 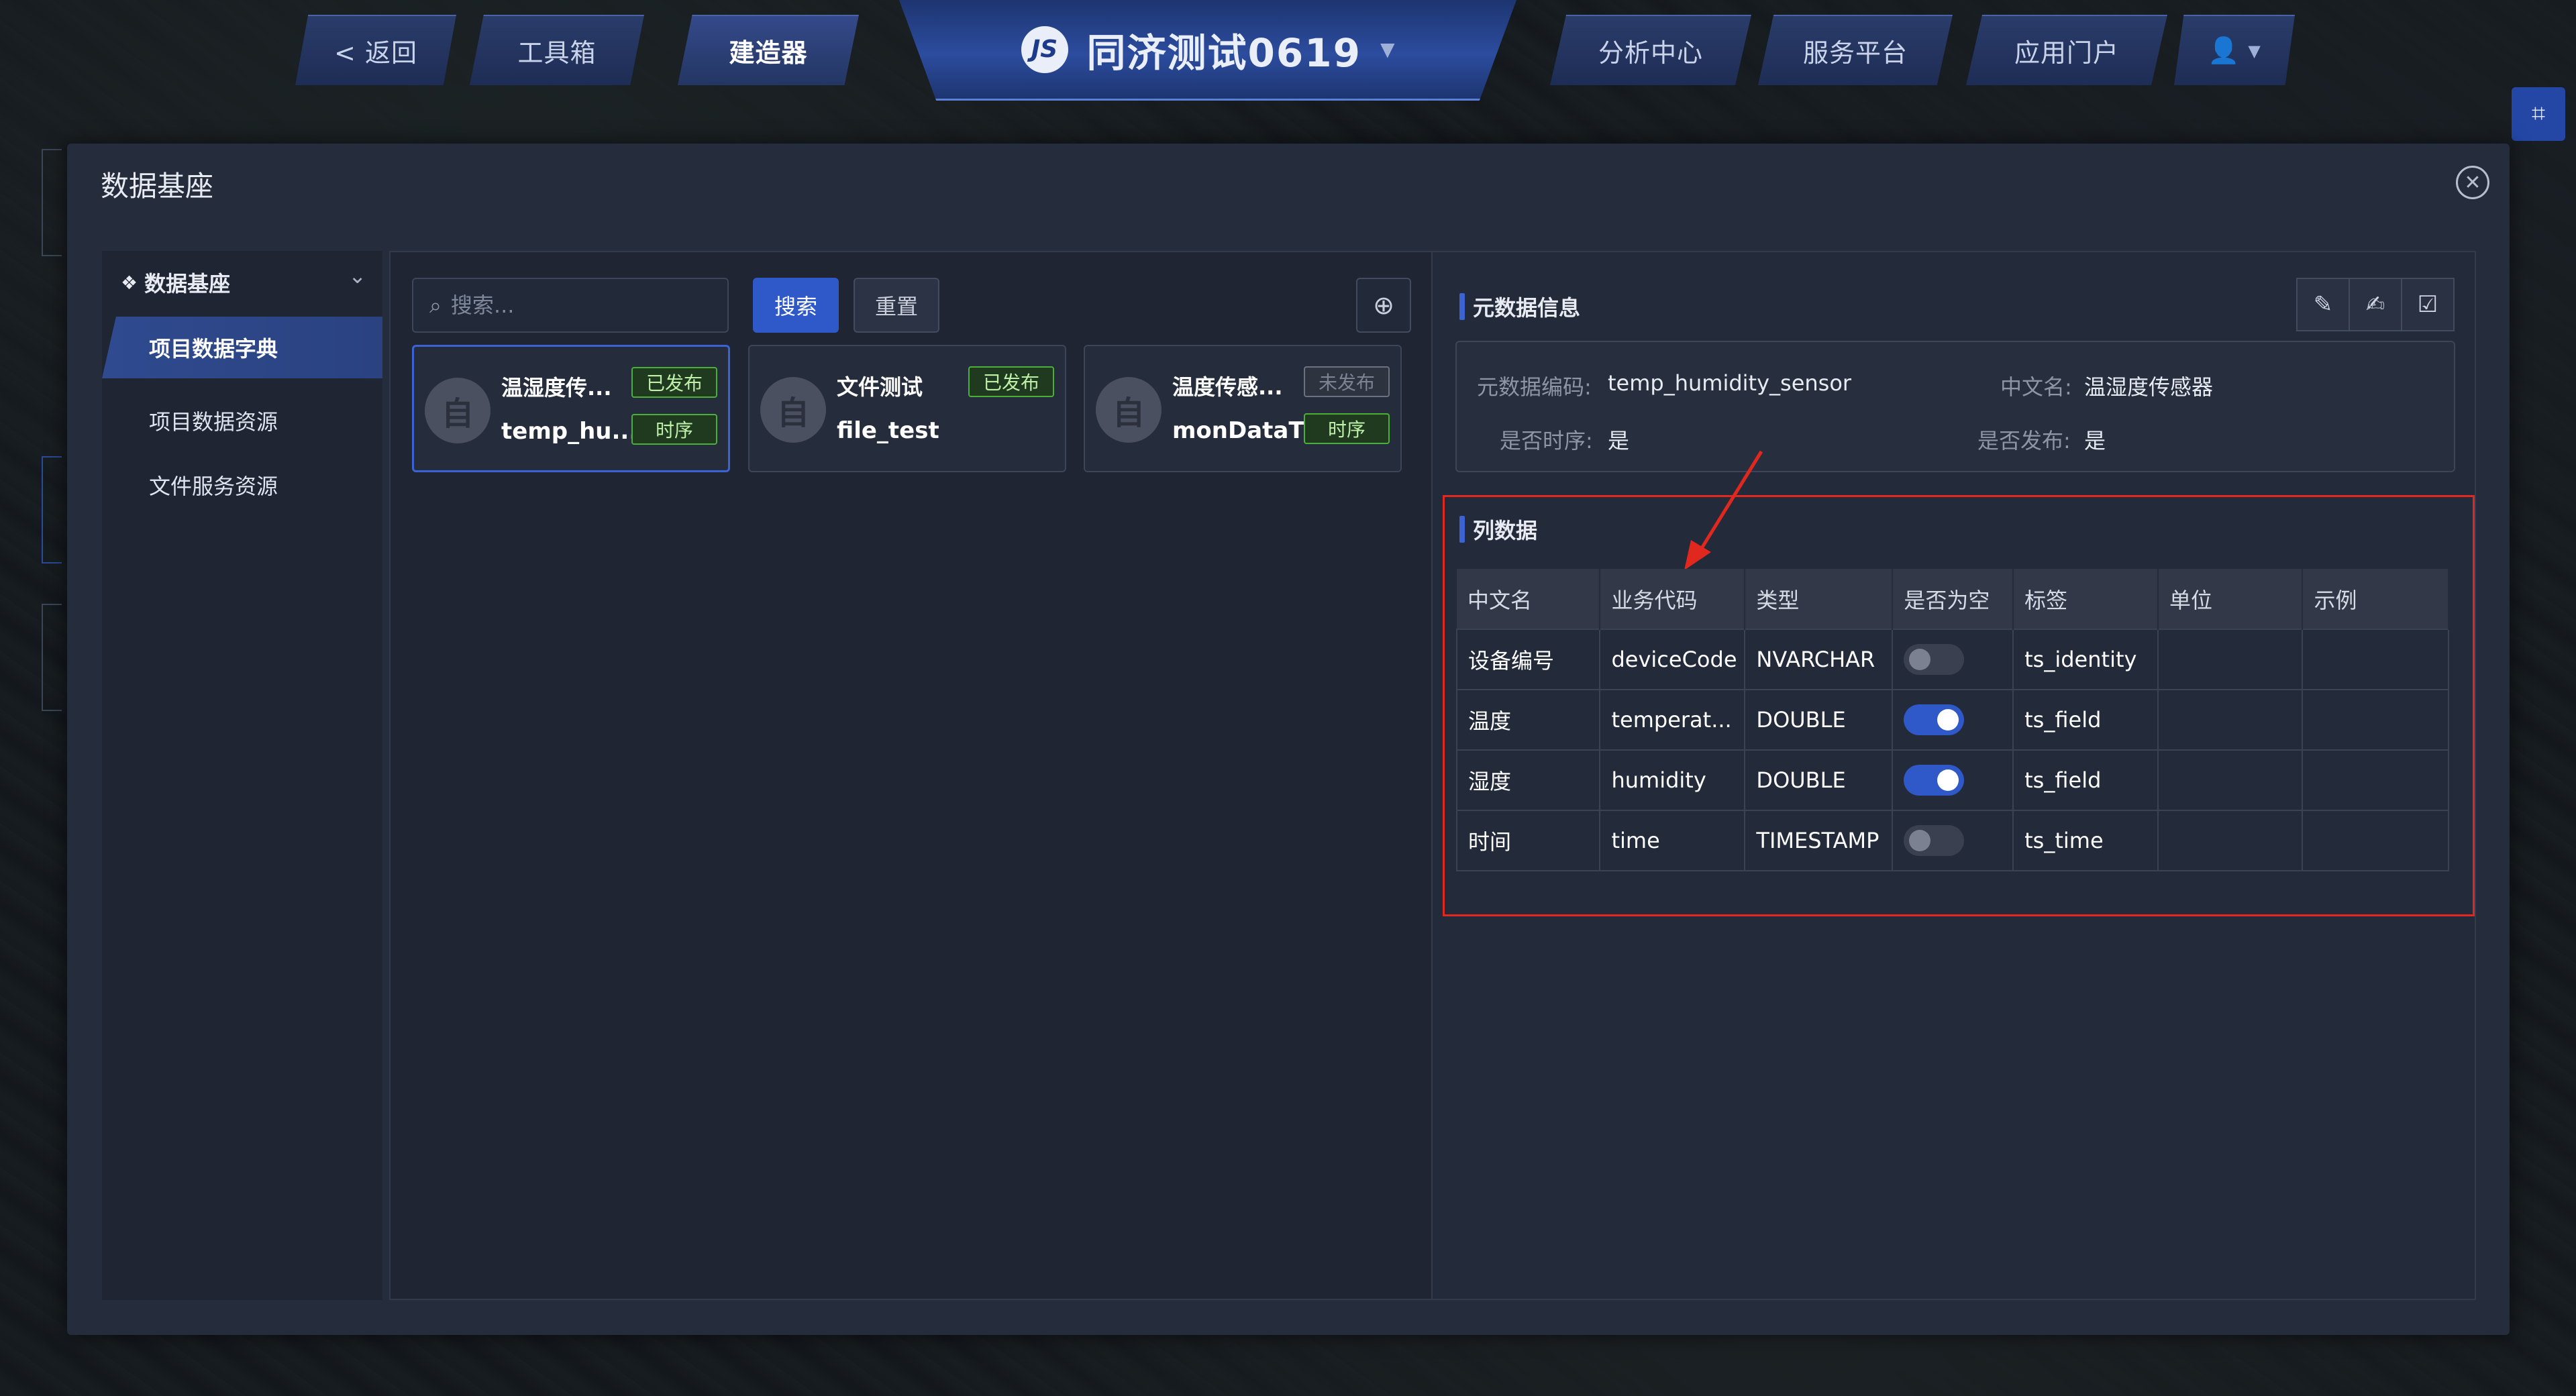 I want to click on column-header: 是否为空, so click(x=1953, y=599).